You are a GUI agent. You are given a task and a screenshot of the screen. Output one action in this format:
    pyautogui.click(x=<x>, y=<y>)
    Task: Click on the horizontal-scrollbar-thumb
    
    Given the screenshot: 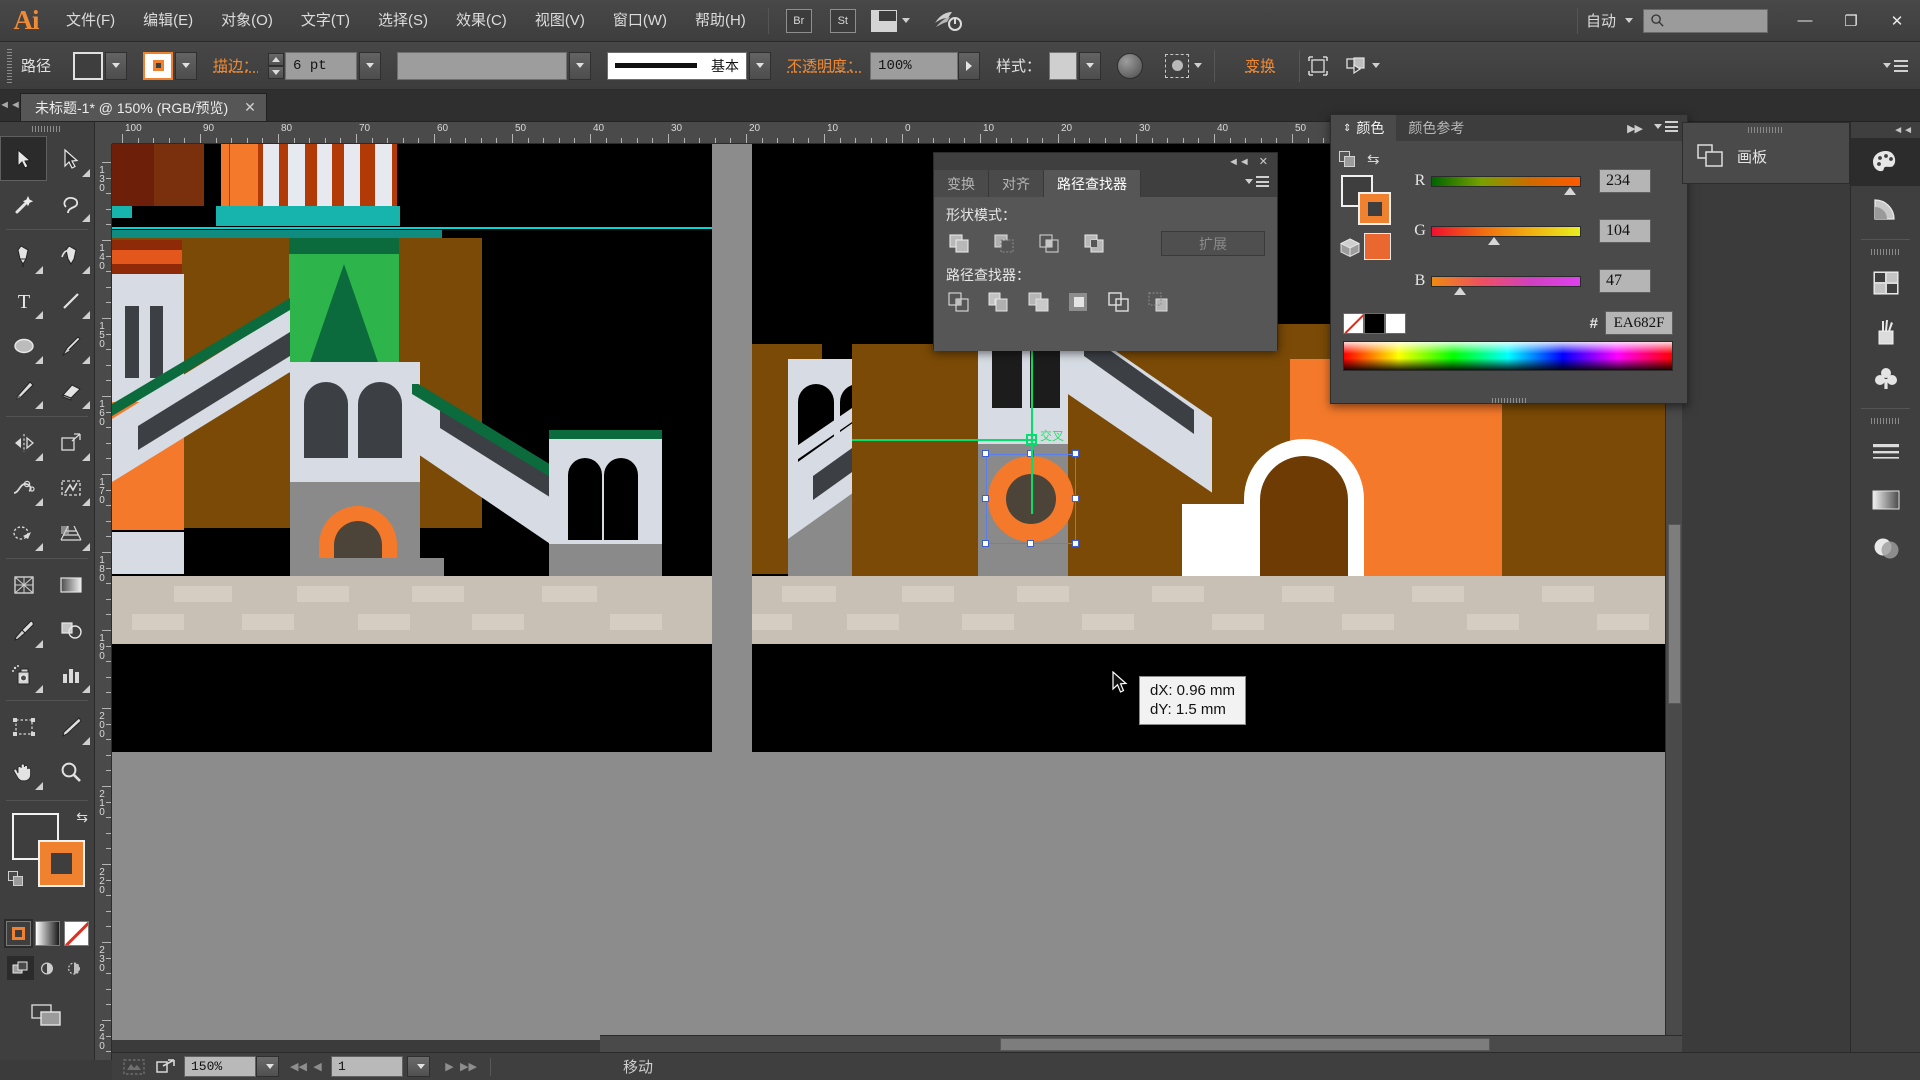 What is the action you would take?
    pyautogui.click(x=1245, y=1044)
    